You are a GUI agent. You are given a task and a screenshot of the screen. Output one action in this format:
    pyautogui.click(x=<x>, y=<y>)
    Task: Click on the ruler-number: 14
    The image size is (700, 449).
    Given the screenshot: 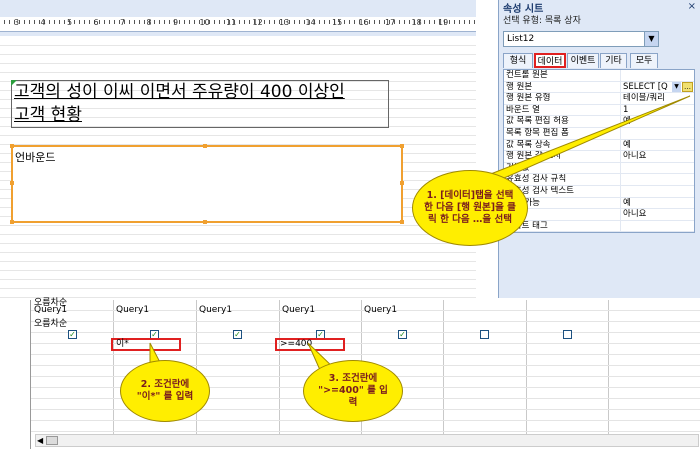 What is the action you would take?
    pyautogui.click(x=310, y=22)
    